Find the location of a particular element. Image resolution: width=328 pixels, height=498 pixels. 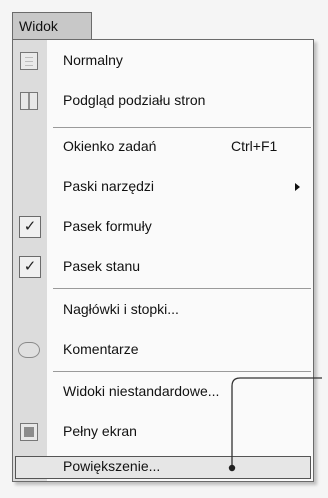

menu-item-podglad-podzialu-stron: Podgląd podziału stron is located at coordinates (163, 101).